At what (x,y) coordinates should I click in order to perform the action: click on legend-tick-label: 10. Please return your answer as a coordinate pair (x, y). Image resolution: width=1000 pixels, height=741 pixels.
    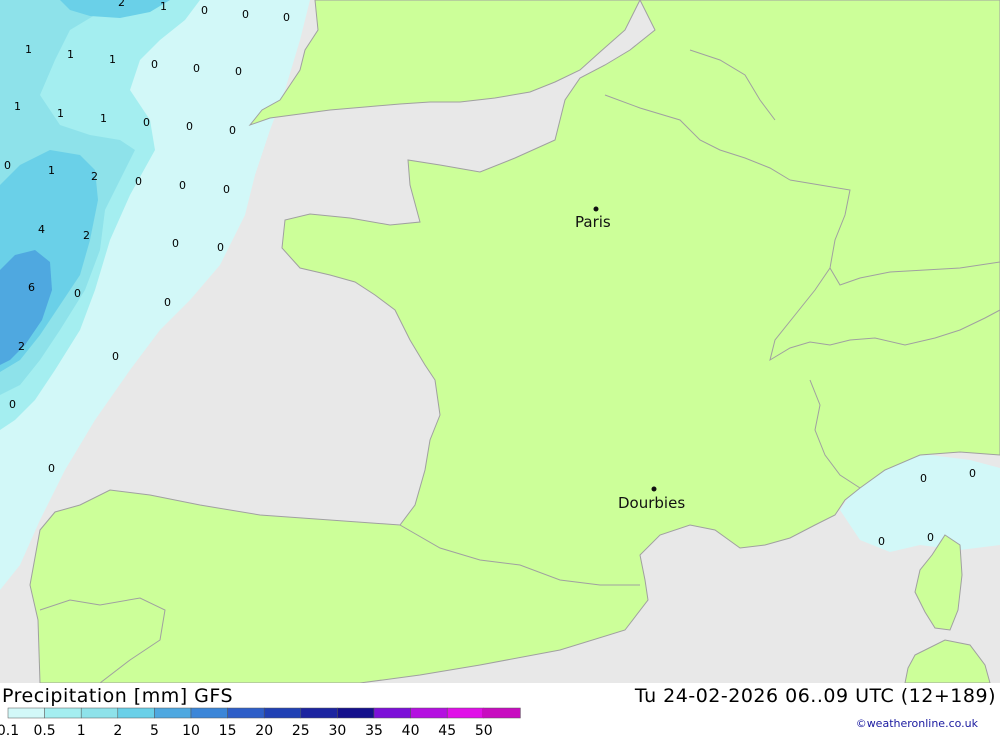
    Looking at the image, I should click on (191, 731).